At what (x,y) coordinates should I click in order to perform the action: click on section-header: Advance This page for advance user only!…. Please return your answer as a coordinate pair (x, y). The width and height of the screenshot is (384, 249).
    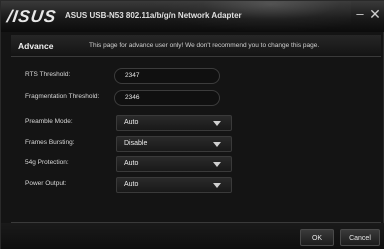
    Looking at the image, I should click on (196, 46).